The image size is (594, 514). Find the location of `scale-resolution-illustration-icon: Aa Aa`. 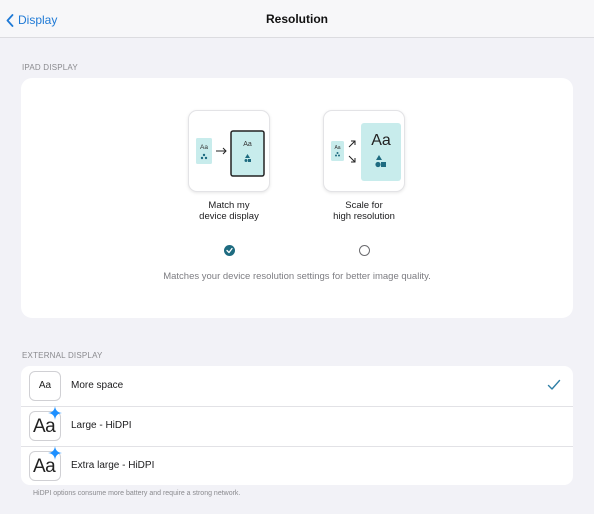

scale-resolution-illustration-icon: Aa Aa is located at coordinates (366, 152).